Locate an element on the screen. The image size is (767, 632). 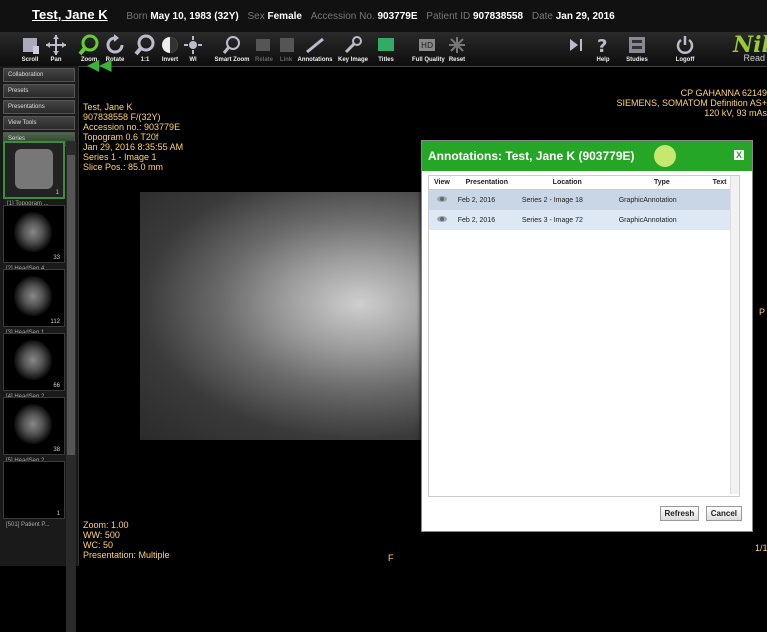
dialog-title: Annotations: Test, Jane K (903779E) is located at coordinates (531, 156).